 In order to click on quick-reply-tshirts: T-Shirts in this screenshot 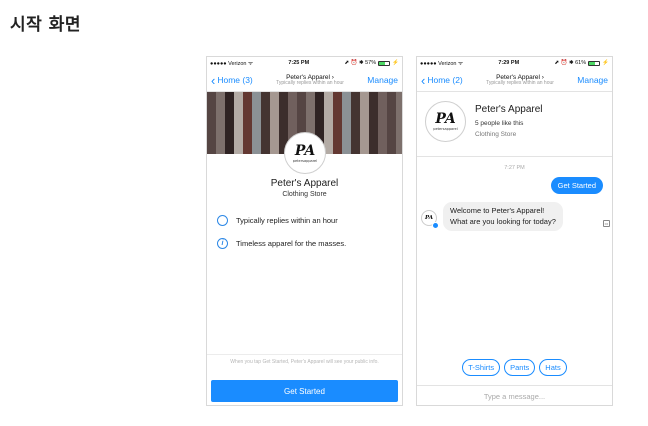, I will do `click(481, 367)`.